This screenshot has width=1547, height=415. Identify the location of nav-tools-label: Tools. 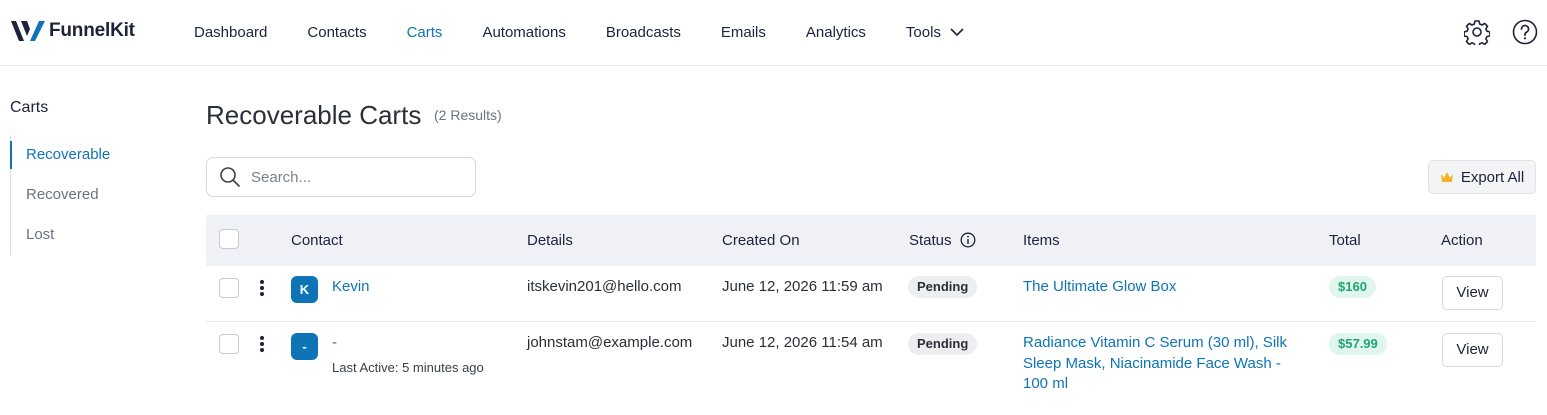
(923, 32).